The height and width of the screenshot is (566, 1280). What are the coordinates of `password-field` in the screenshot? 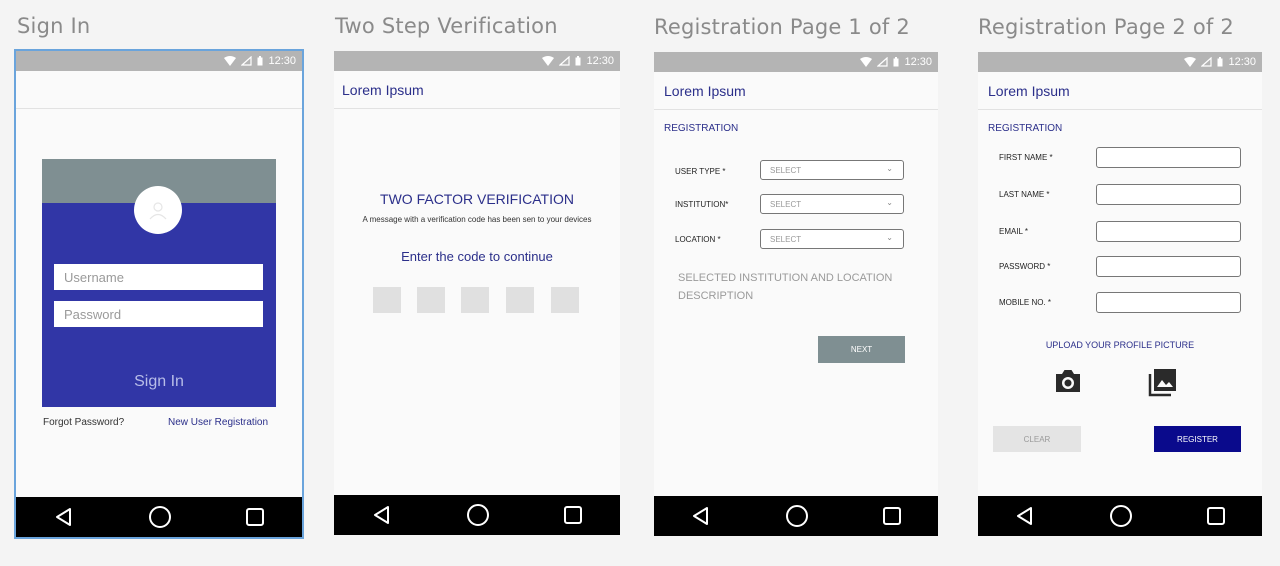 It's located at (1168, 266).